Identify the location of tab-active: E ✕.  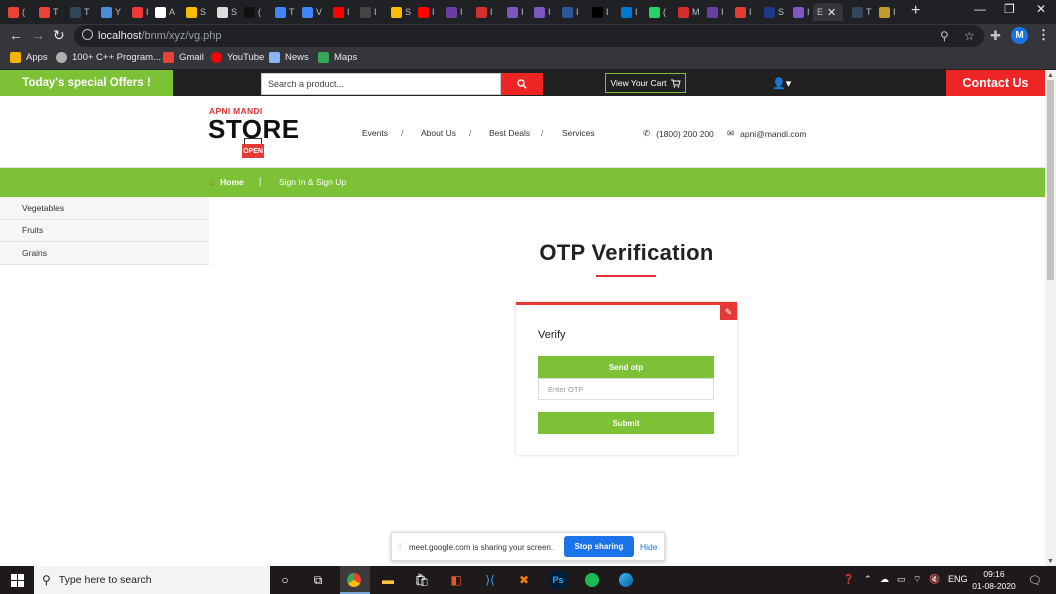
(828, 12).